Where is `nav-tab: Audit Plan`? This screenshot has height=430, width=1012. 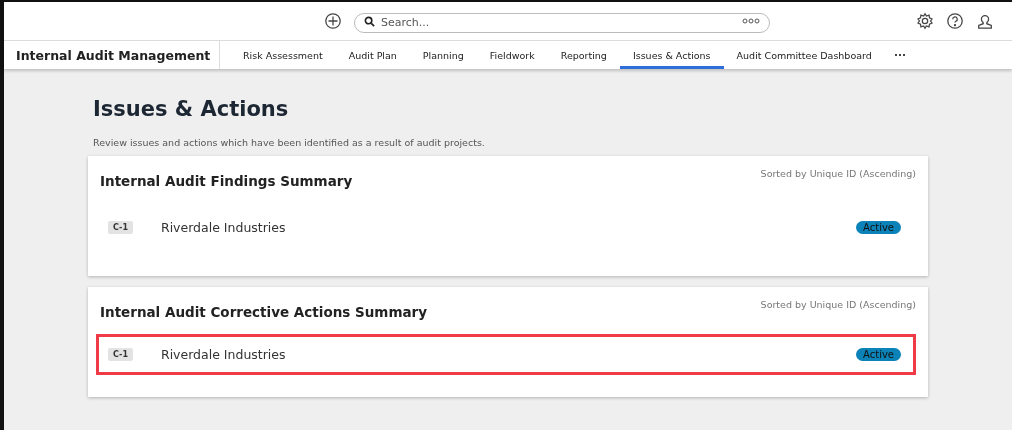 nav-tab: Audit Plan is located at coordinates (372, 55).